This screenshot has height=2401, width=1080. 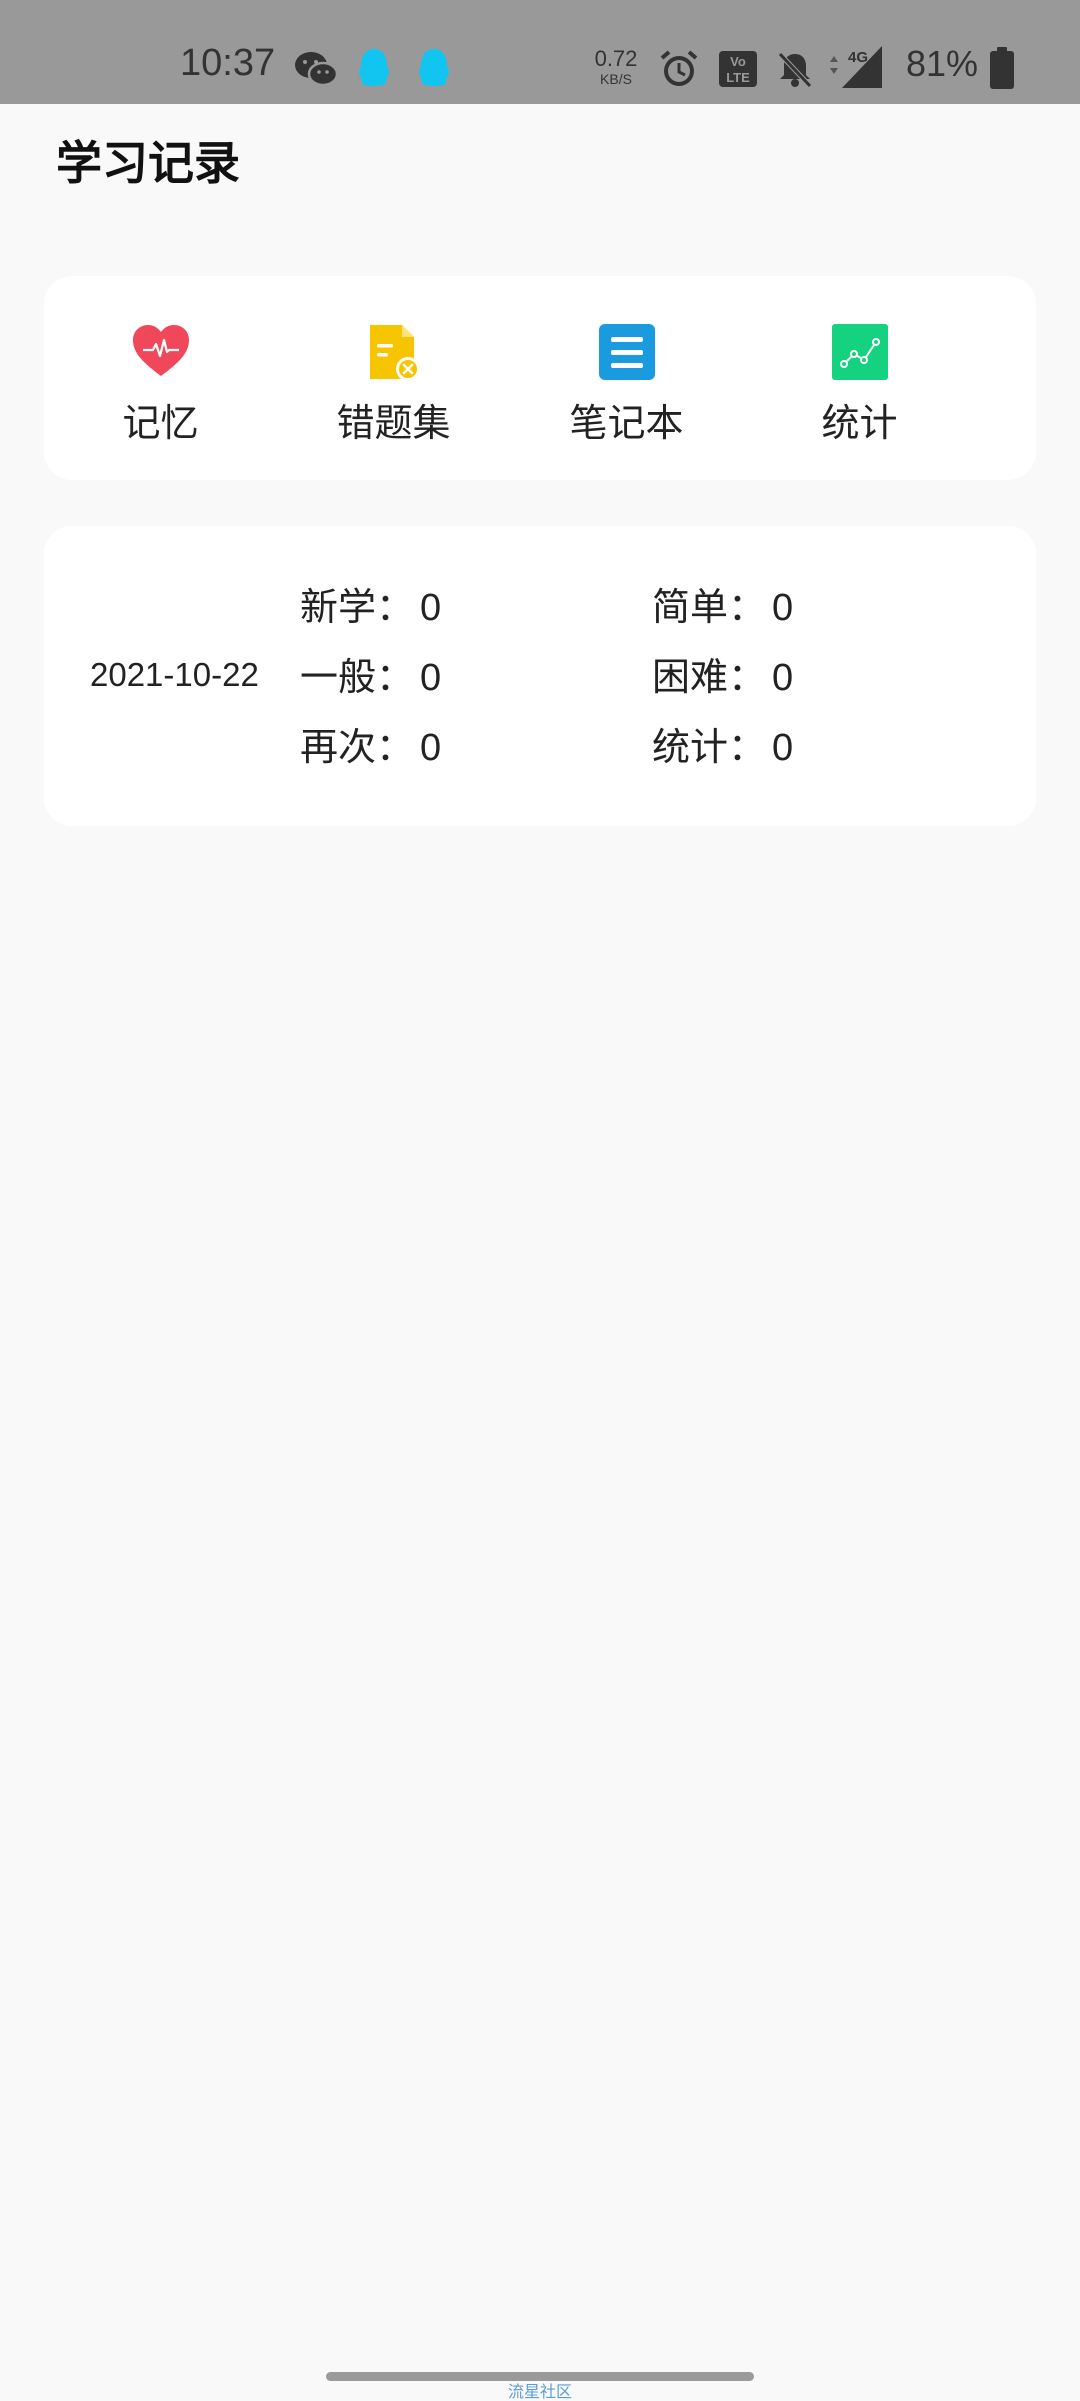 What do you see at coordinates (738, 61) in the screenshot?
I see `svg-text: Vo` at bounding box center [738, 61].